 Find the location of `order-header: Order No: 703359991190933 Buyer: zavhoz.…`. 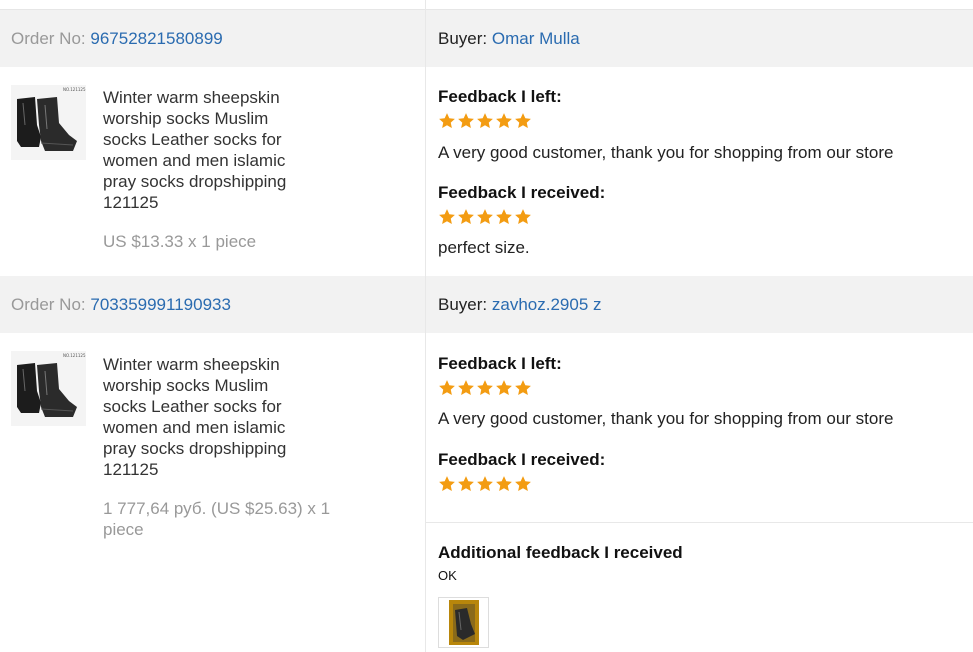

order-header: Order No: 703359991190933 Buyer: zavhoz.… is located at coordinates (486, 304).